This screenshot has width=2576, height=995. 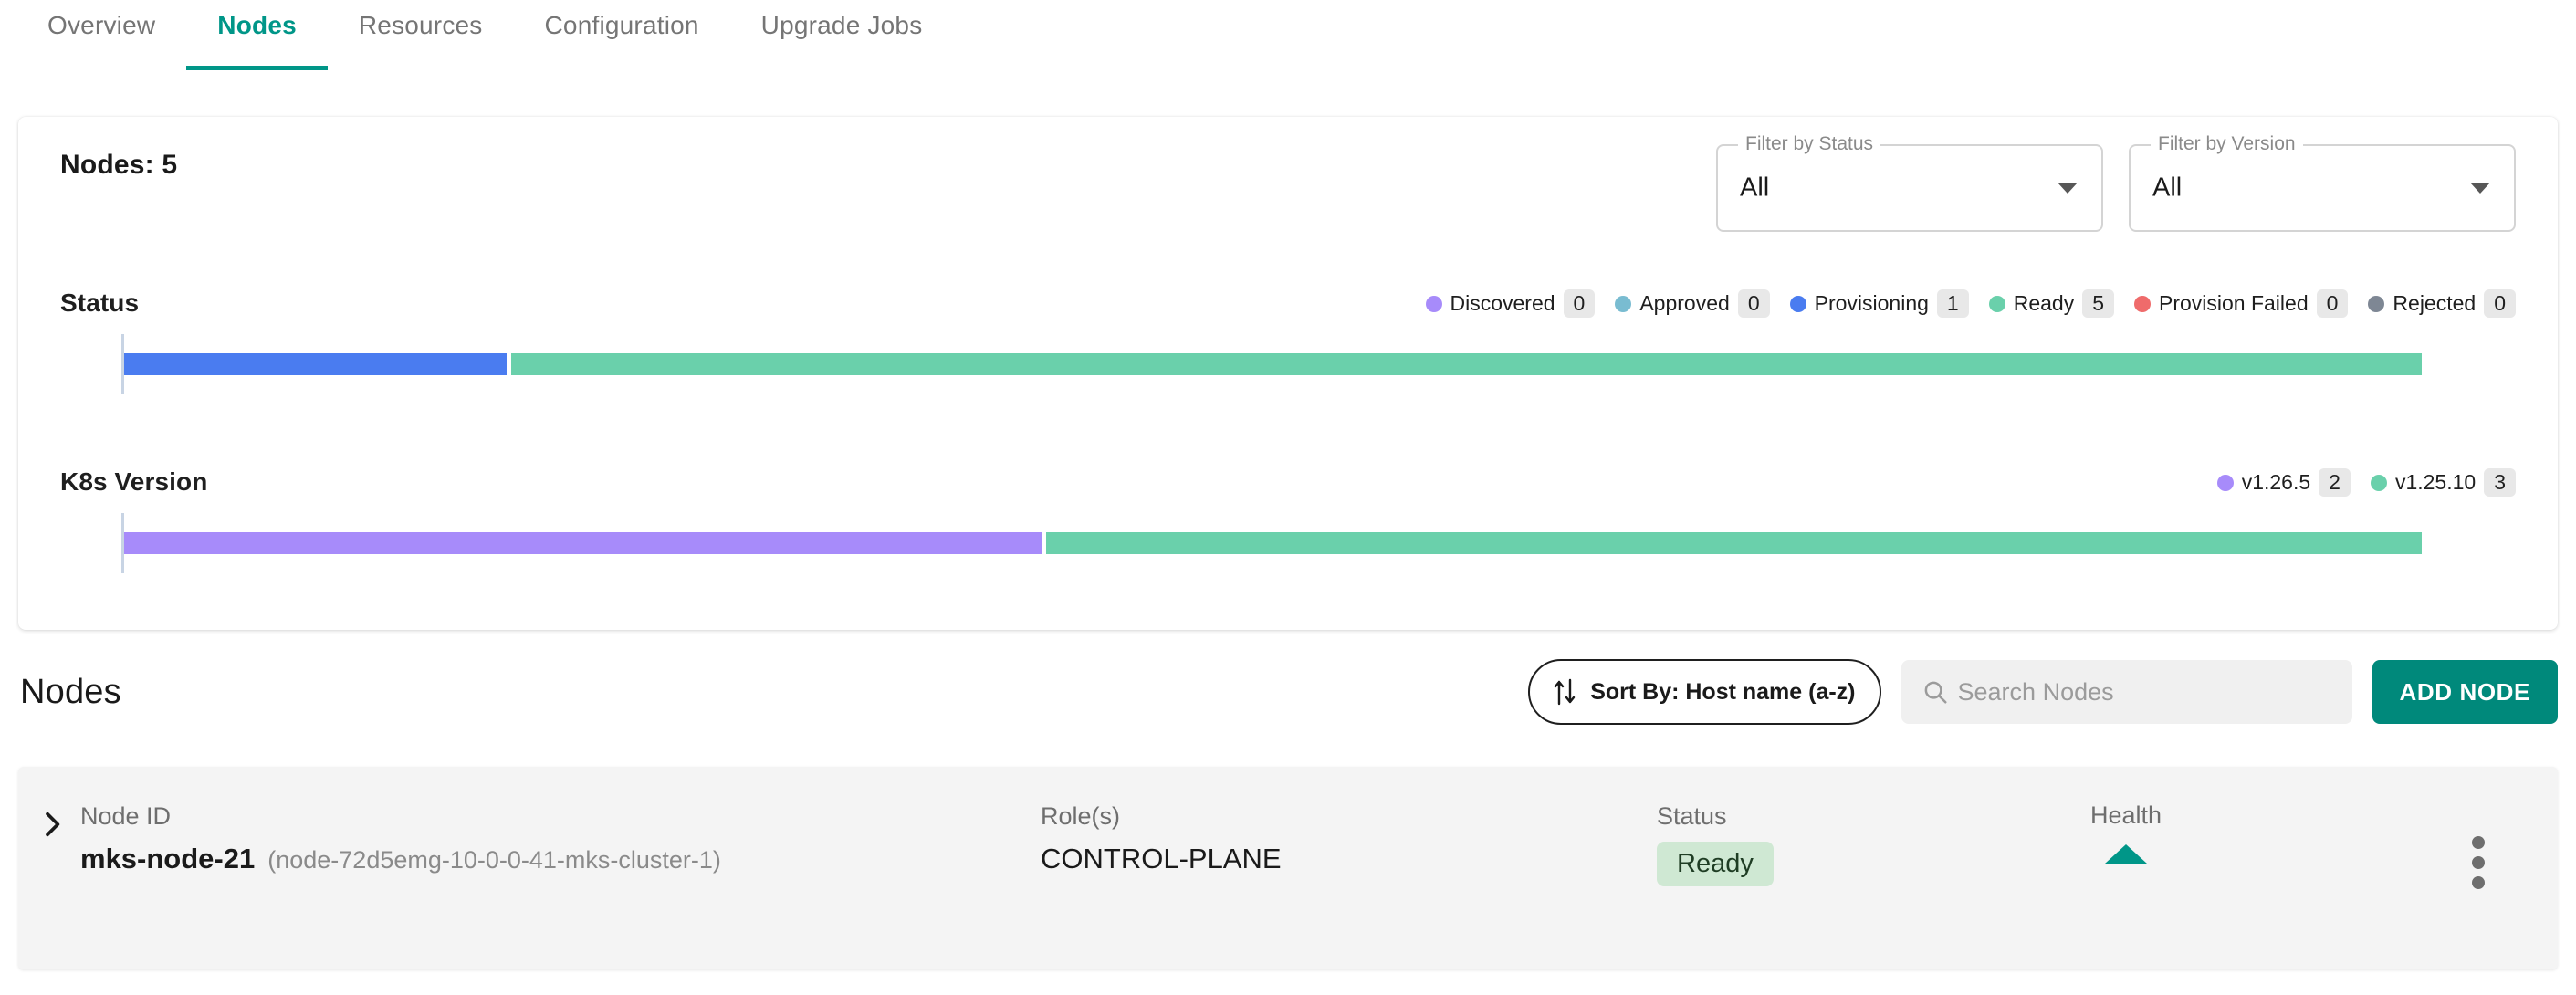 What do you see at coordinates (2126, 854) in the screenshot?
I see `health-up-arrow-icon` at bounding box center [2126, 854].